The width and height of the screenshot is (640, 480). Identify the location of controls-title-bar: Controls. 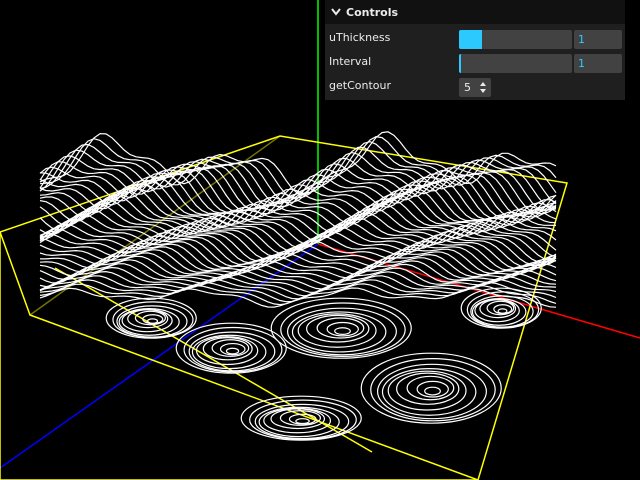
(475, 12).